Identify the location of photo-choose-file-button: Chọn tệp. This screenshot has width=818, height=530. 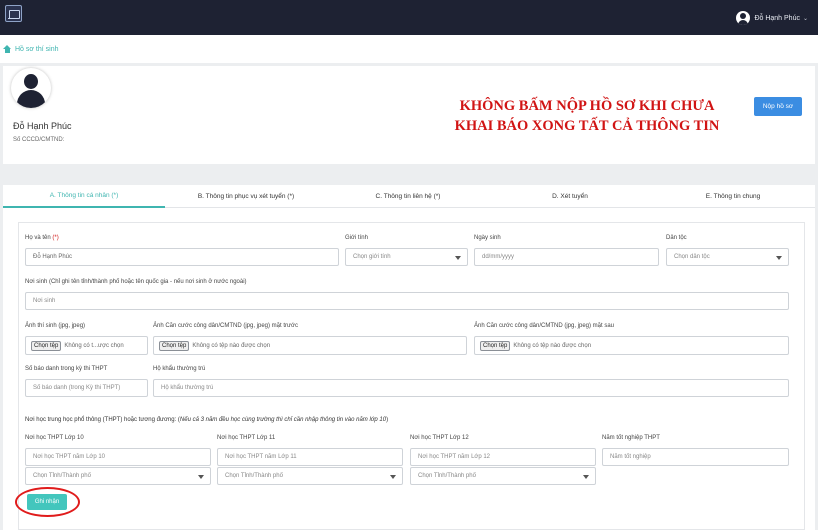
(46, 345).